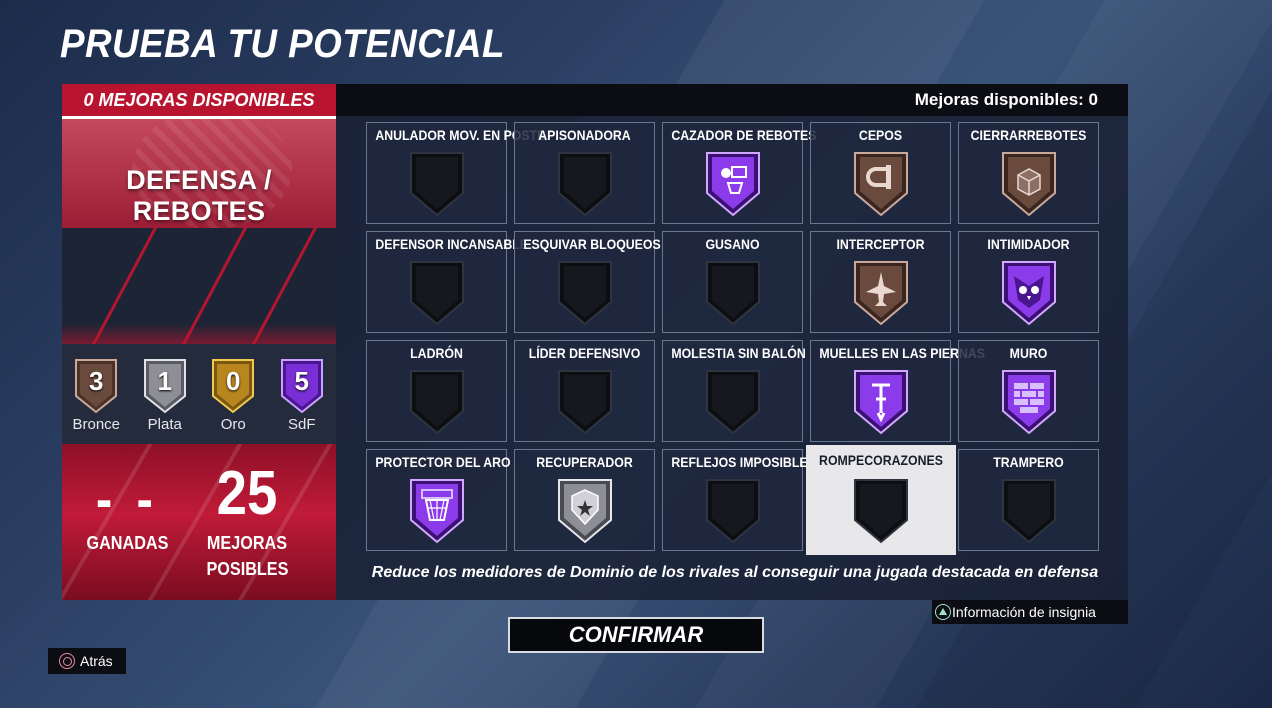  I want to click on badge-tile: CAZADOR DE REBOTES, so click(739, 173).